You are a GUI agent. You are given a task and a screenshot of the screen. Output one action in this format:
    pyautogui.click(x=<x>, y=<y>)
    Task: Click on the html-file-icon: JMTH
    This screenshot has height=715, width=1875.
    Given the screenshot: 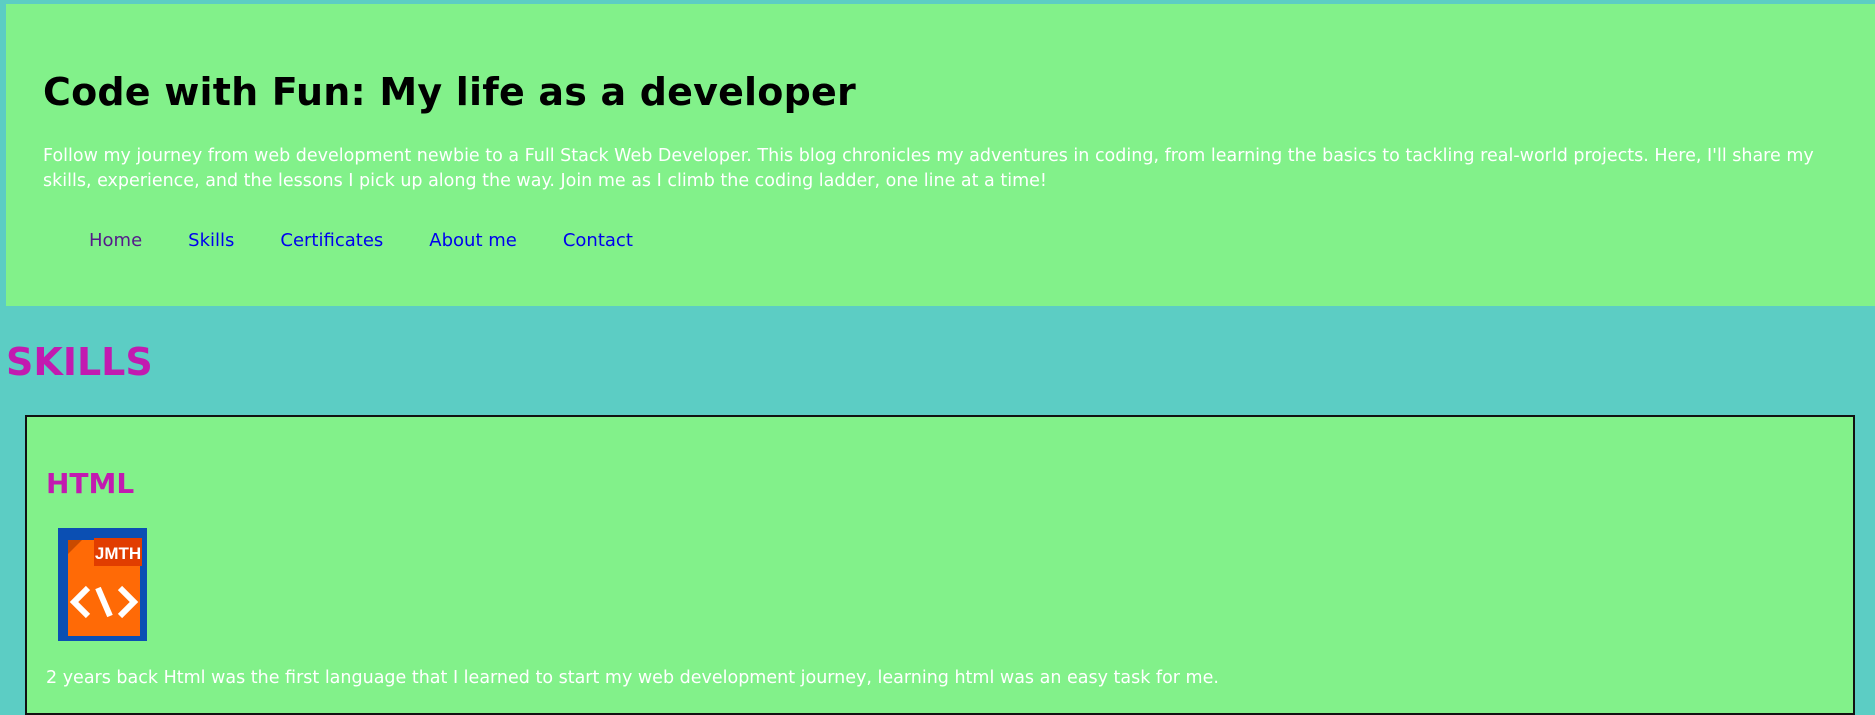 What is the action you would take?
    pyautogui.click(x=102, y=584)
    